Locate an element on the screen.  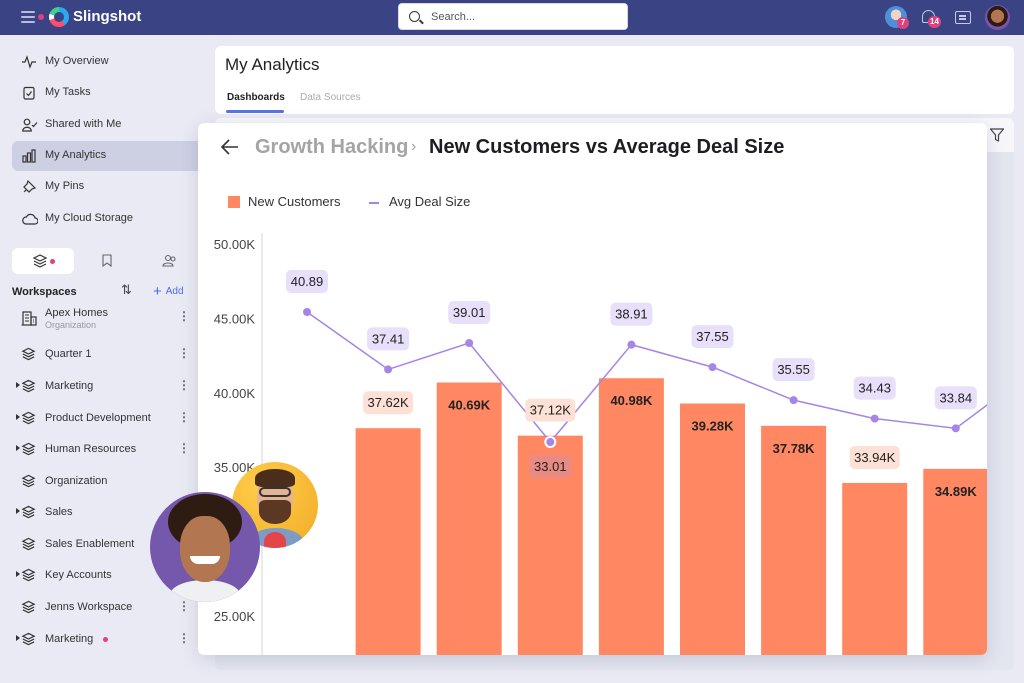
workspace-item-human-resources: Human Resources ⋮ is located at coordinates (100, 450).